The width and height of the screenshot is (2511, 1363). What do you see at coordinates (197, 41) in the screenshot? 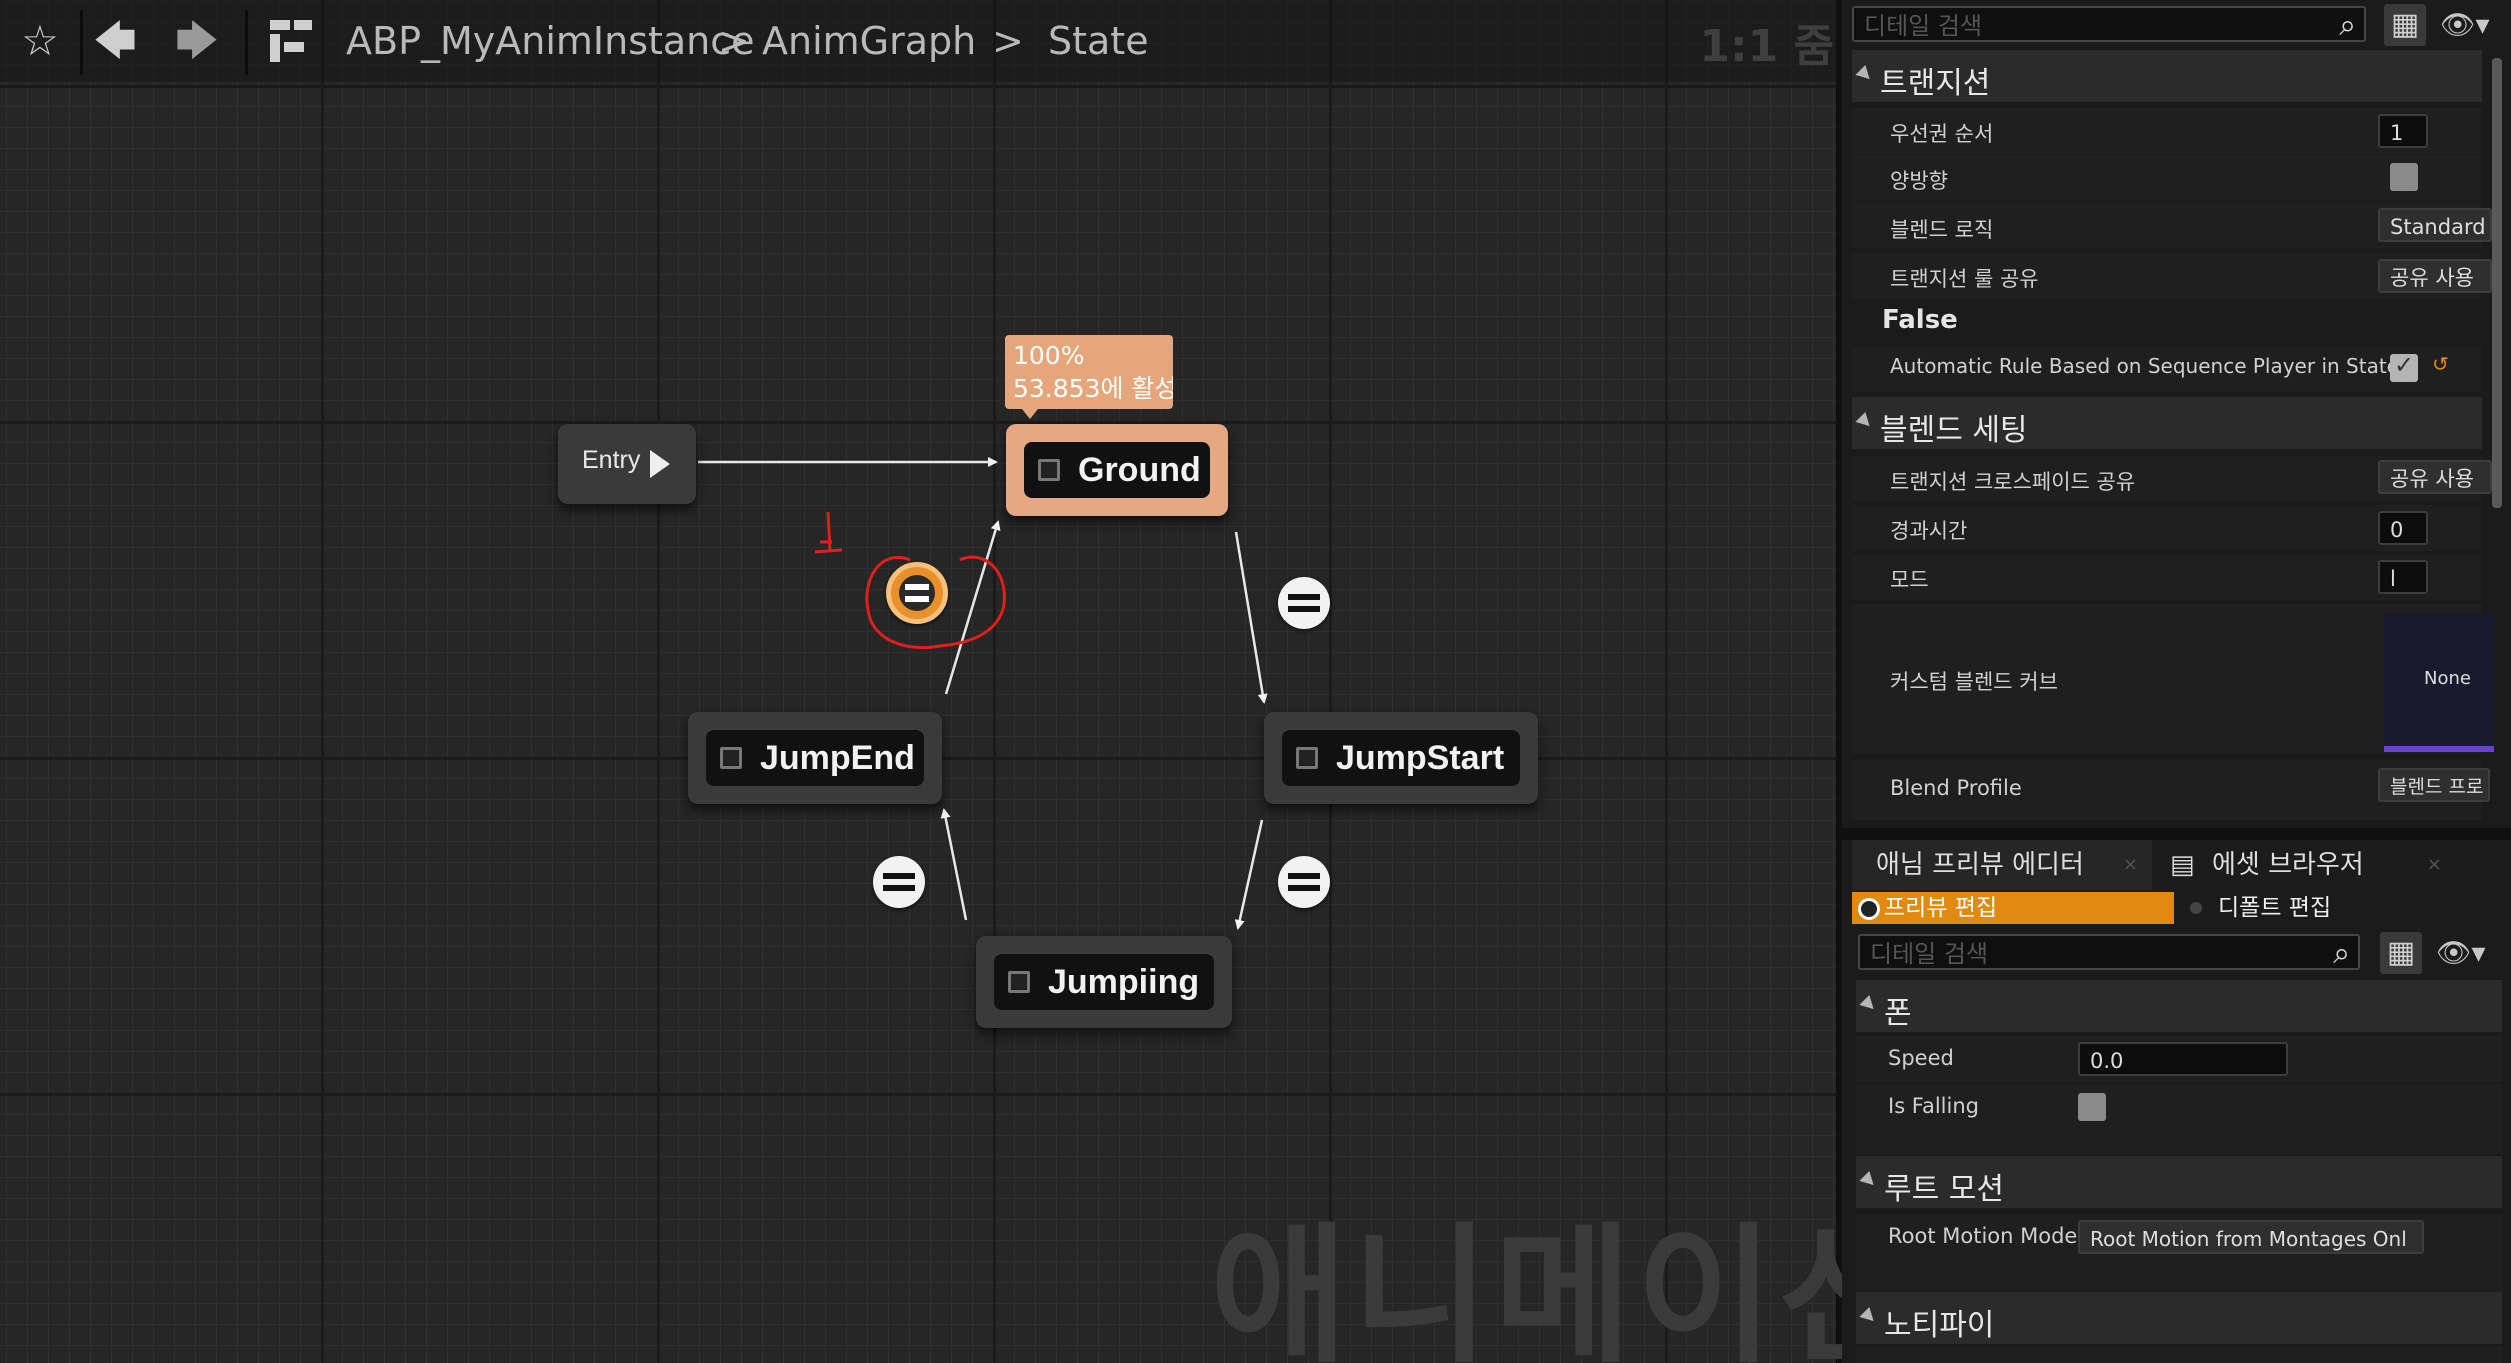
I see `forward-arrow-icon: 🡆` at bounding box center [197, 41].